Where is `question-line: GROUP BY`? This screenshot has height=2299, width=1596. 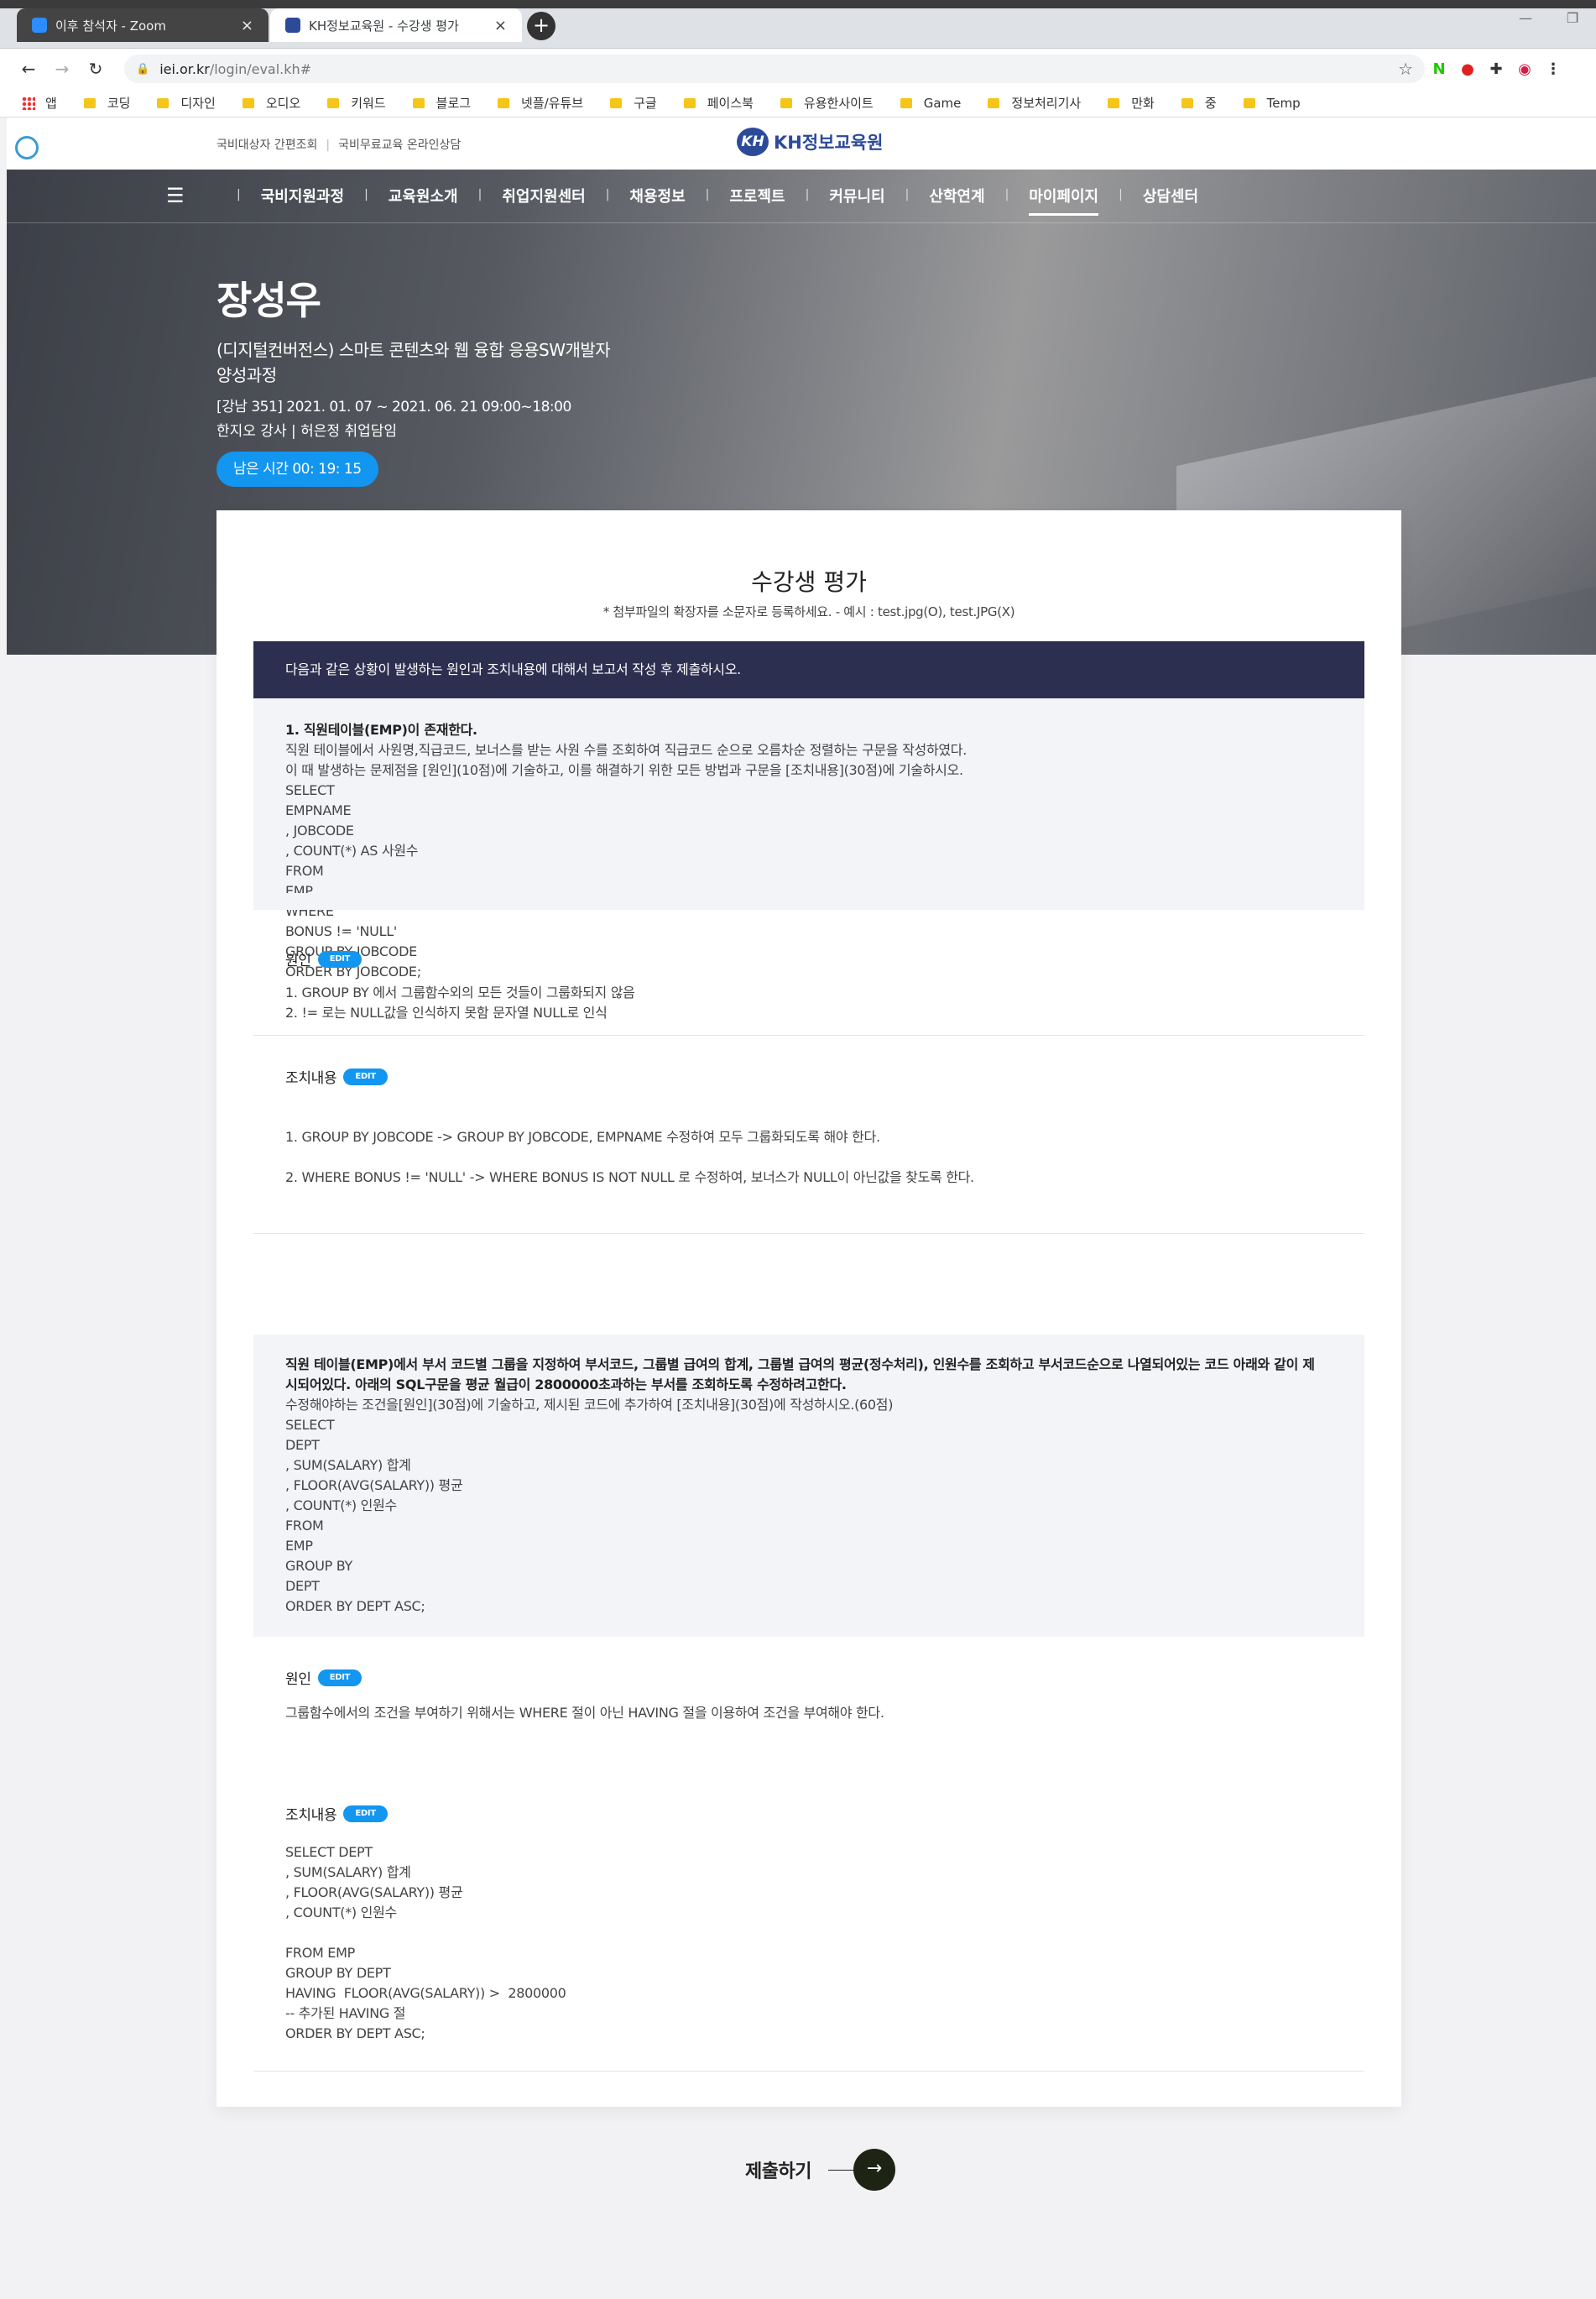
question-line: GROUP BY is located at coordinates (319, 1566).